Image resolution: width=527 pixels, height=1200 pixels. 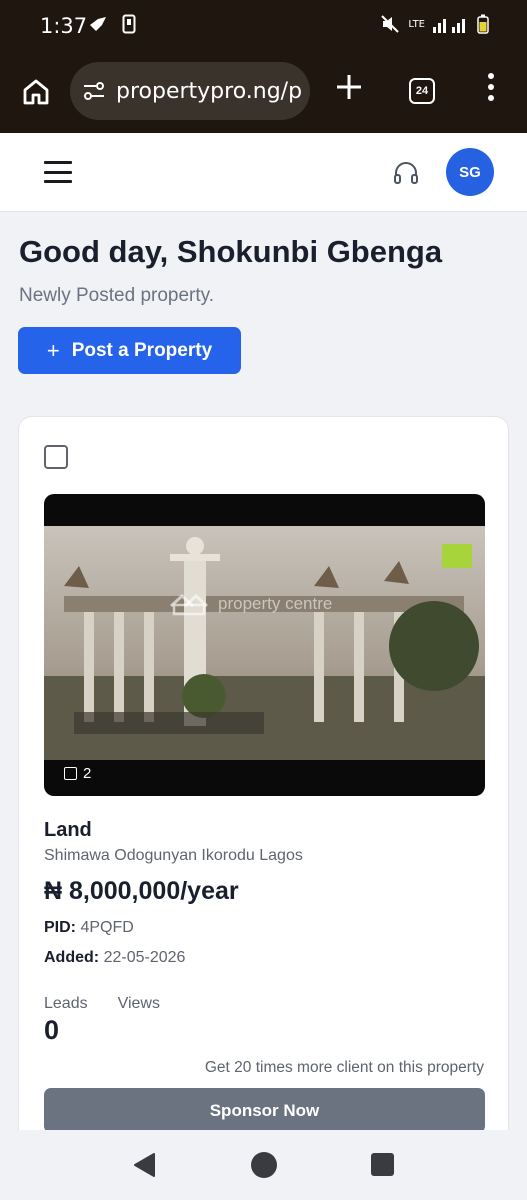 What do you see at coordinates (58, 172) in the screenshot?
I see `hamburger-menu-icon` at bounding box center [58, 172].